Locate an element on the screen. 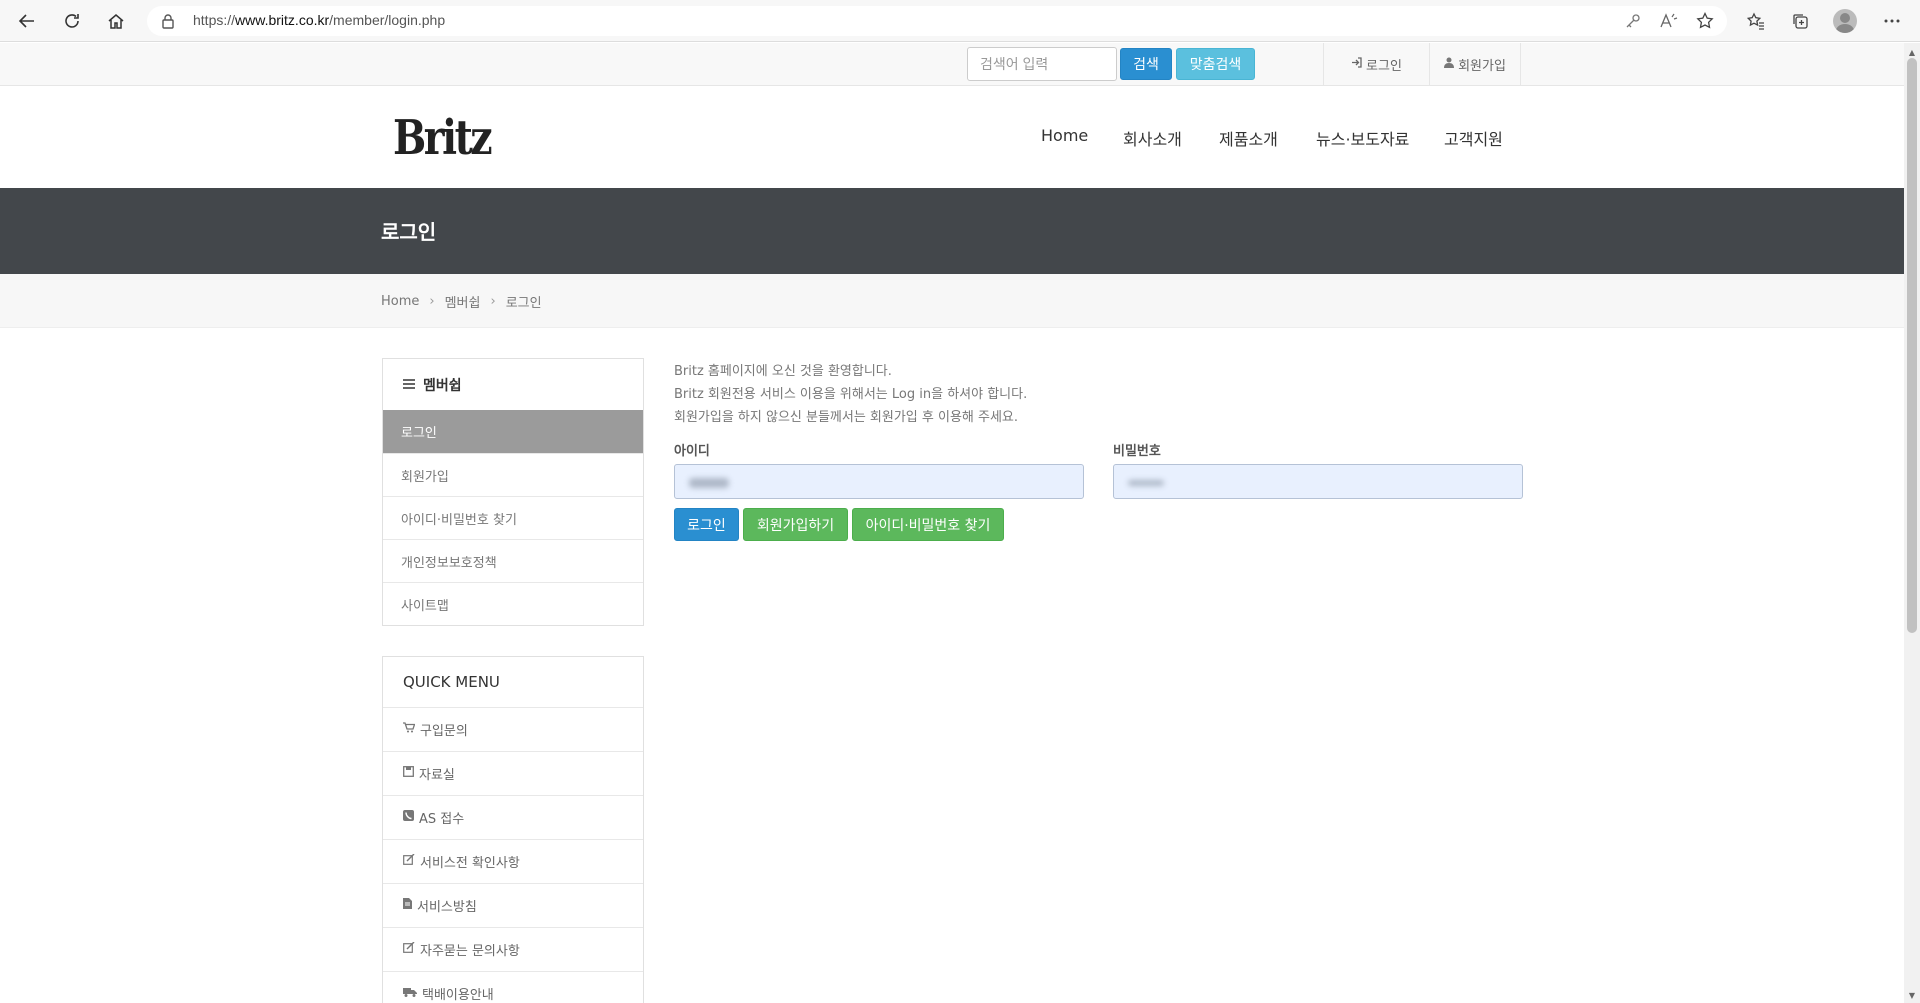  sidebar-item-sitemap: 사이트맵 is located at coordinates (513, 603).